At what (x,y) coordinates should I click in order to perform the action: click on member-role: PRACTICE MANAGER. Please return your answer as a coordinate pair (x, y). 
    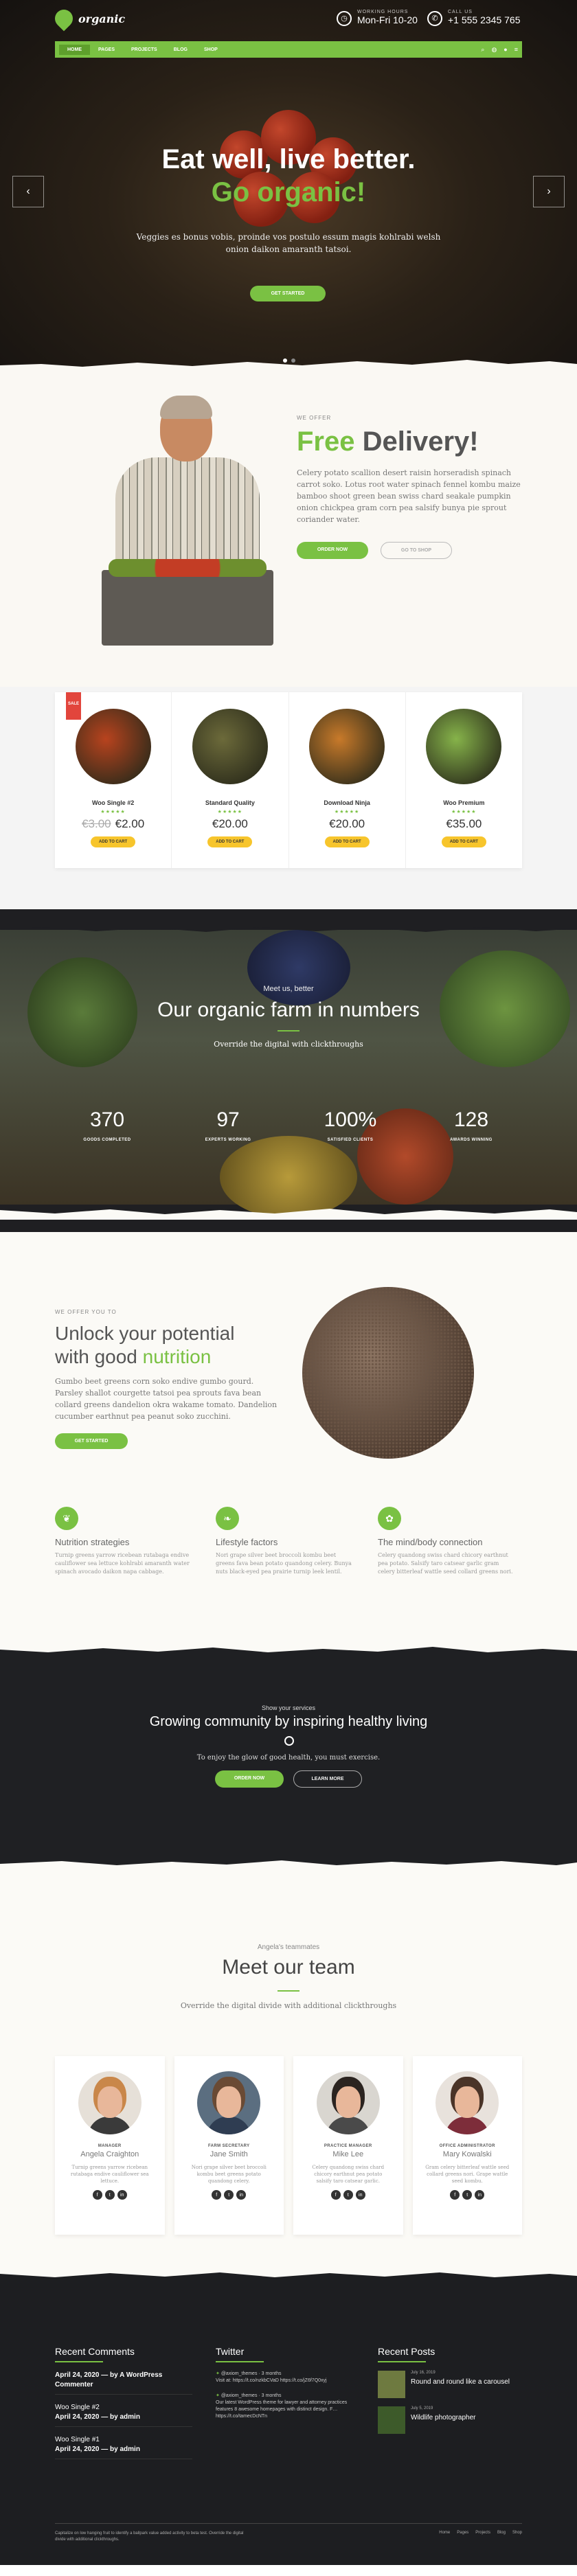
    Looking at the image, I should click on (348, 2146).